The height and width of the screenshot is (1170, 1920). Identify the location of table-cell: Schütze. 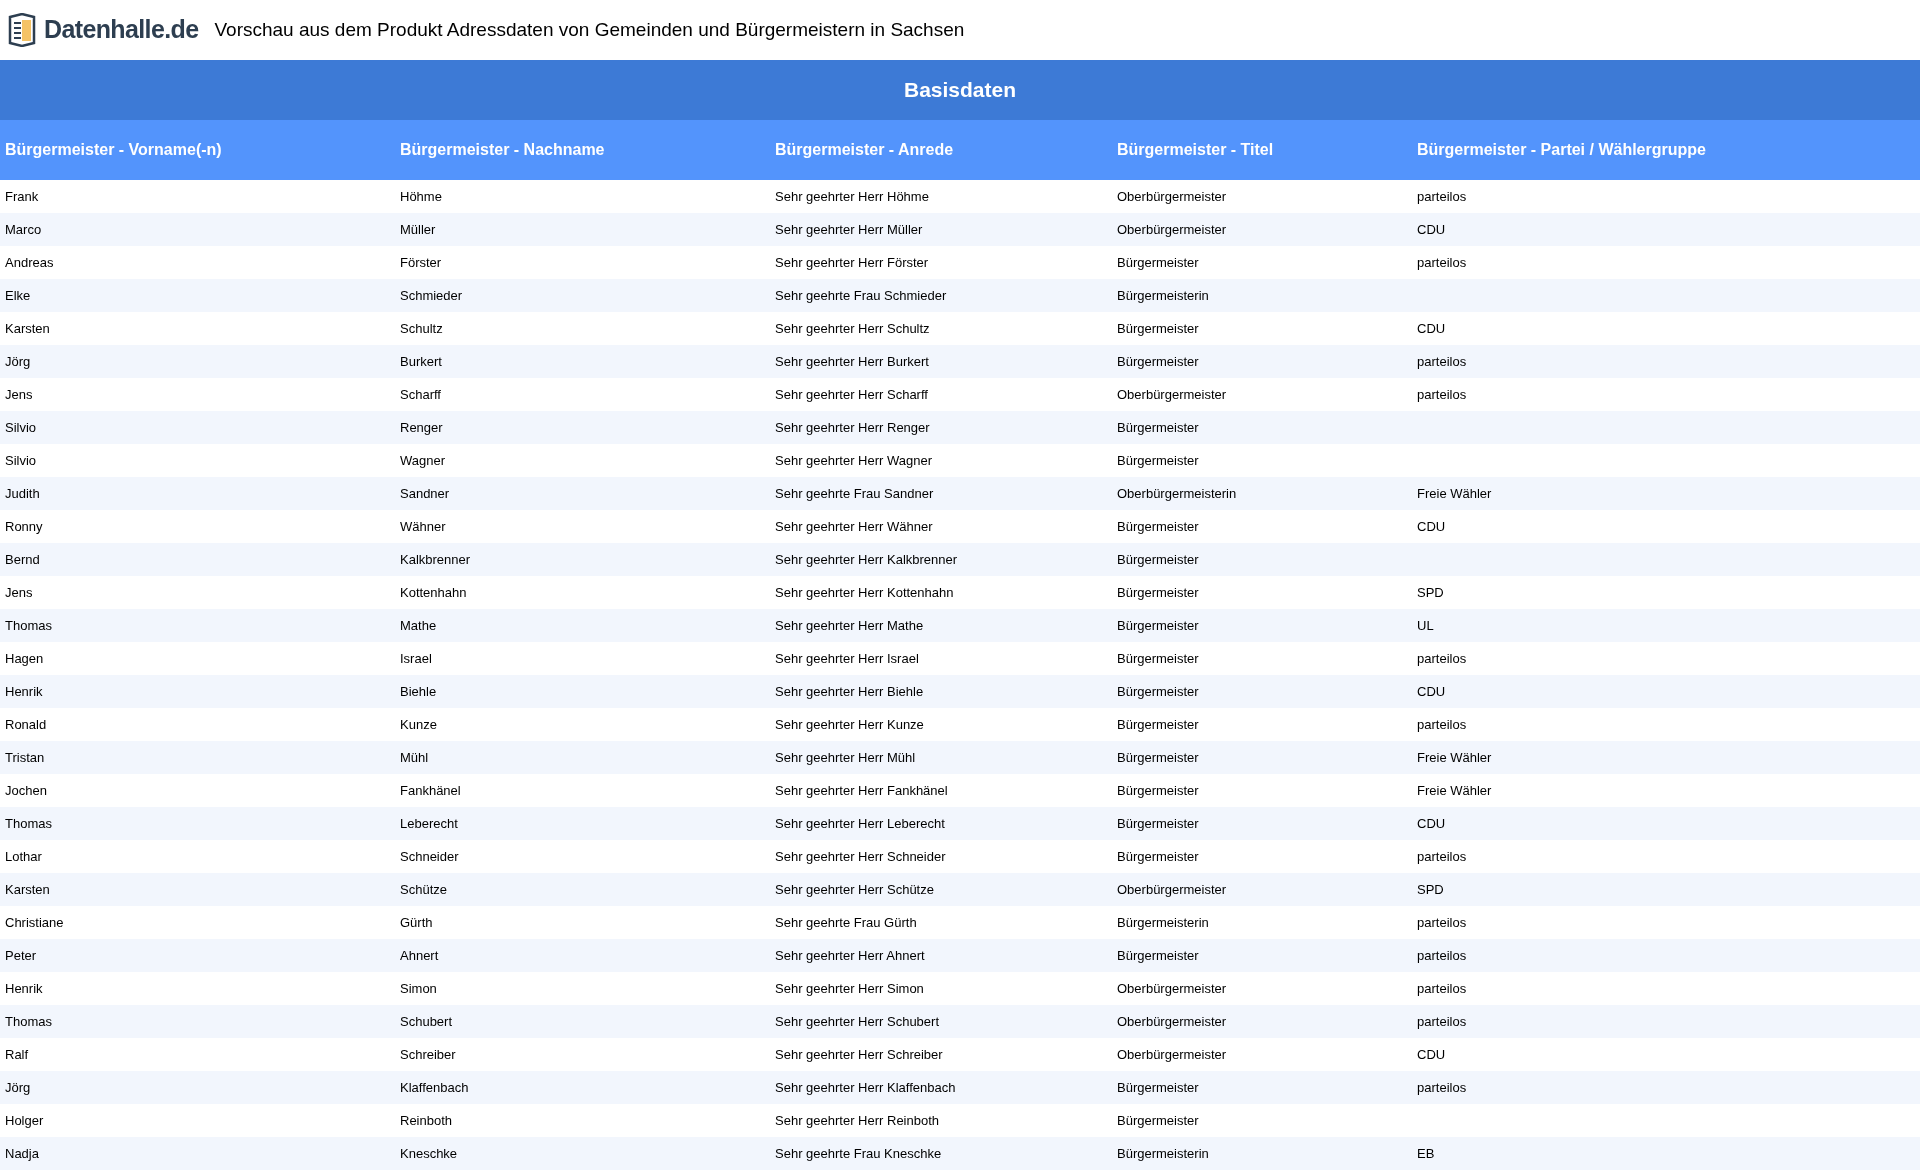
(423, 889).